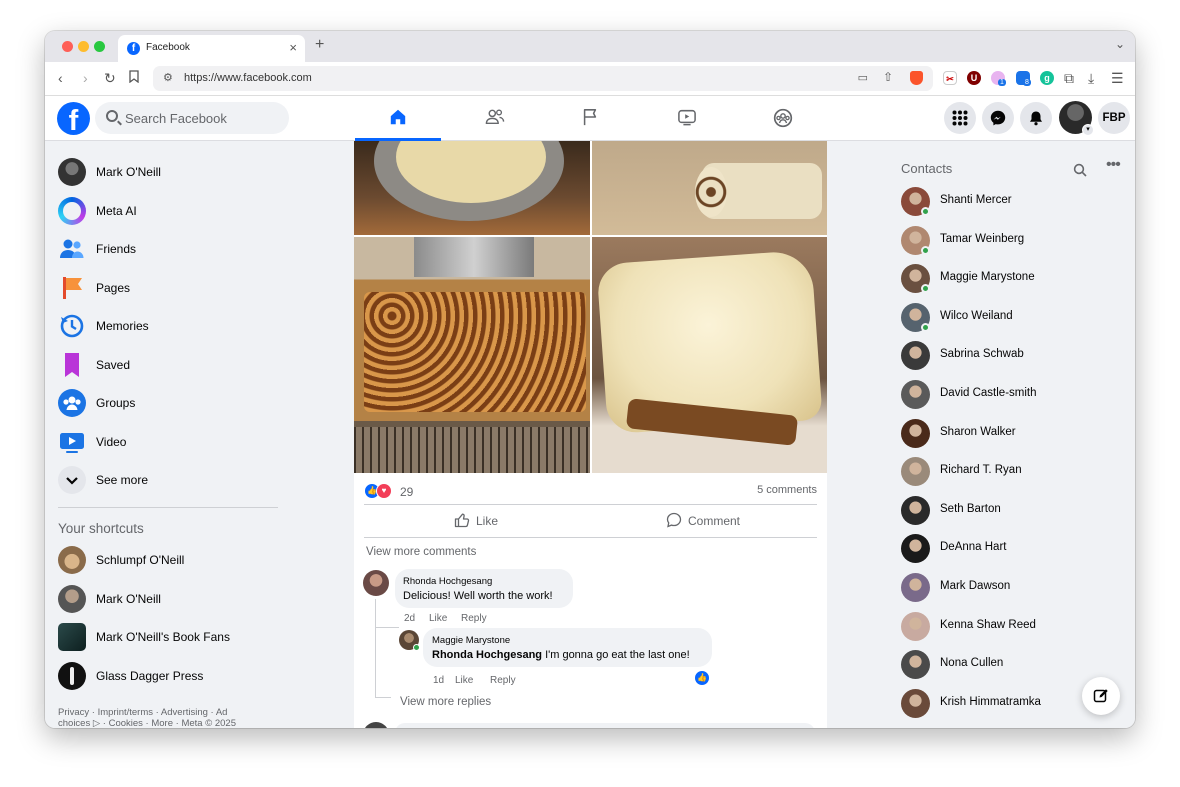 This screenshot has width=1180, height=787. Describe the element at coordinates (83, 46) in the screenshot. I see `minimize-window-button` at that location.